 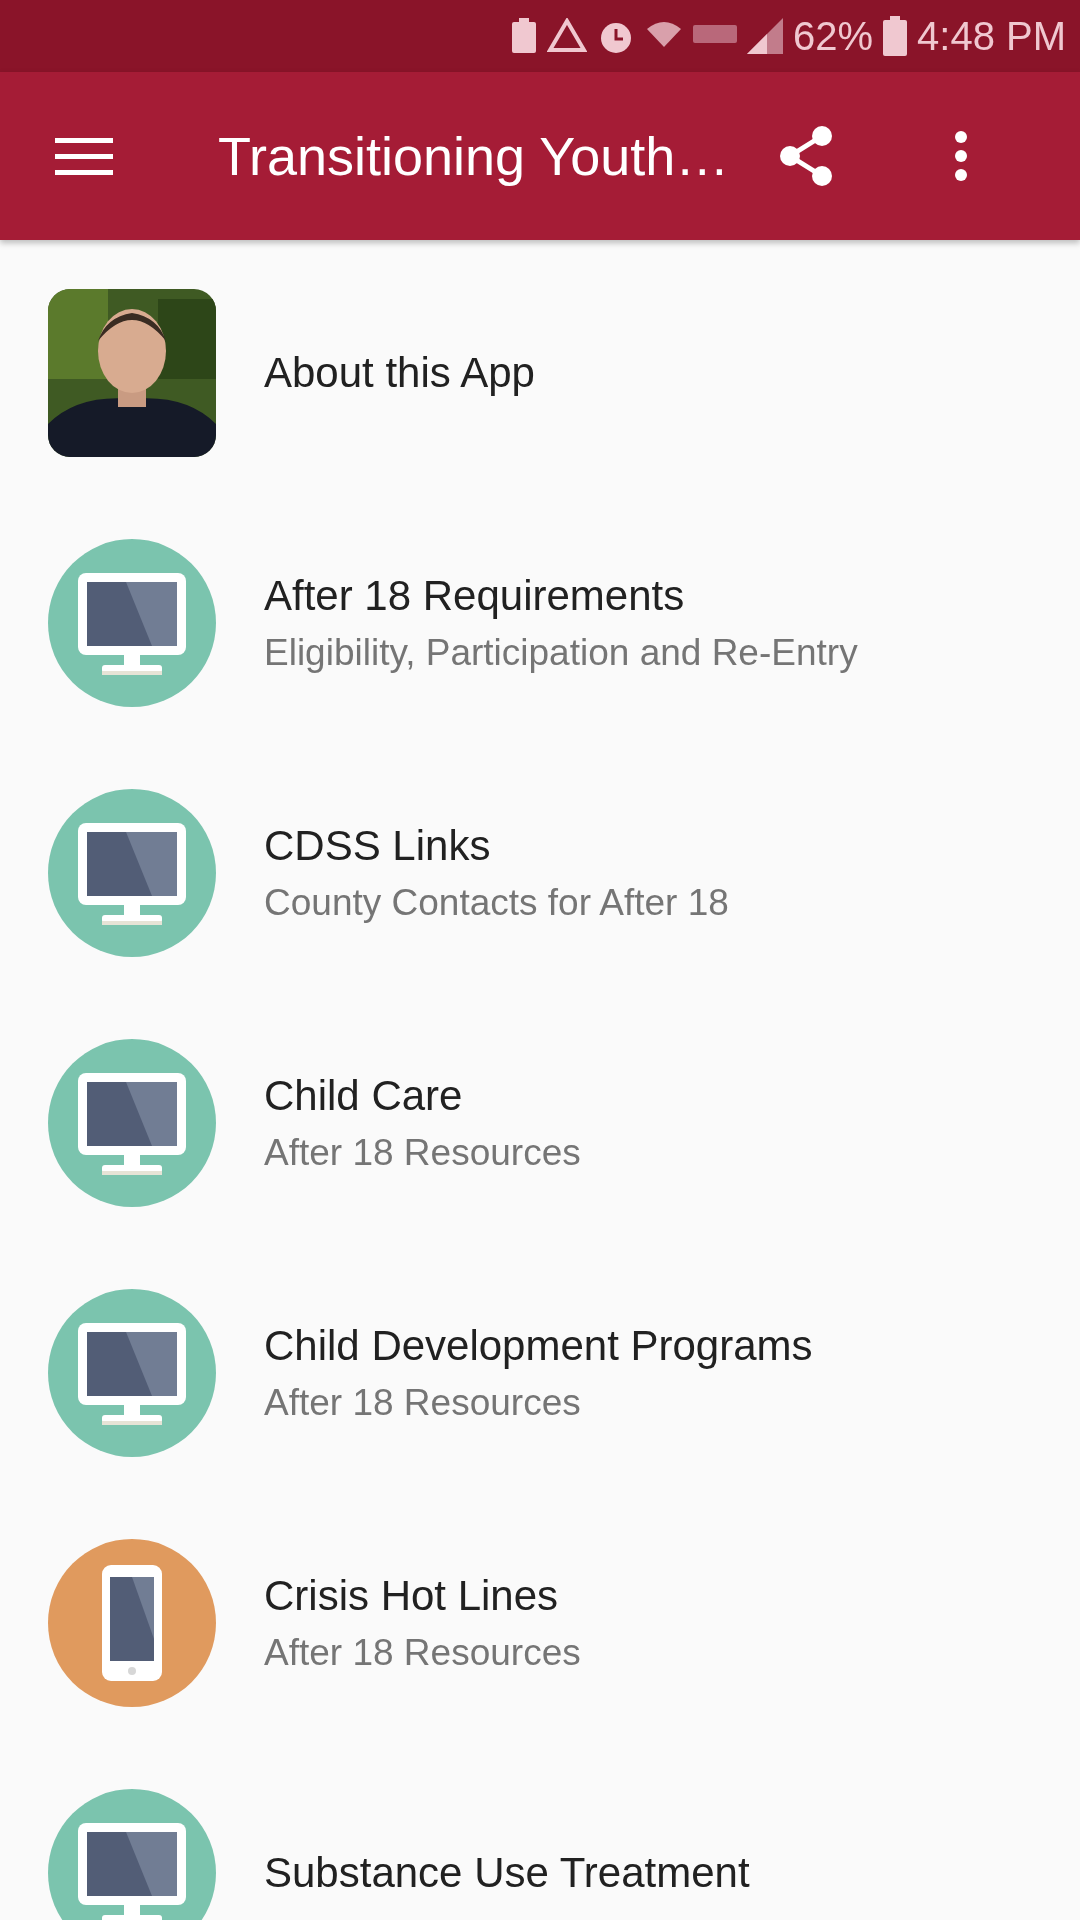 What do you see at coordinates (540, 1834) in the screenshot?
I see `list-item: Substance Use Treatment` at bounding box center [540, 1834].